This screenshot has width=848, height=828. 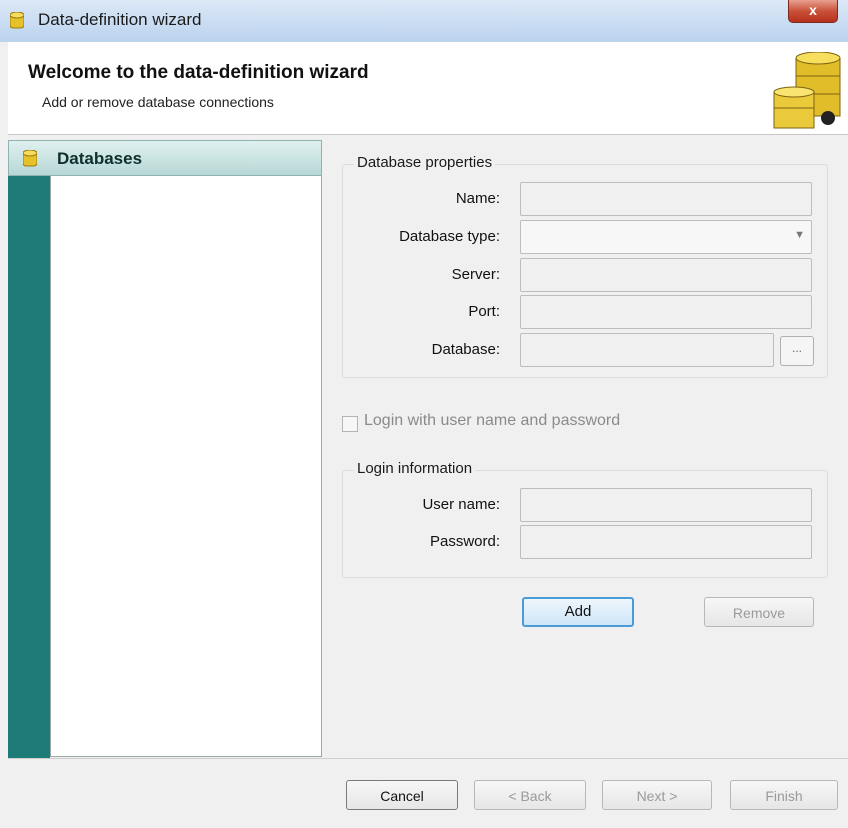 What do you see at coordinates (428, 758) in the screenshot?
I see `footer-divider` at bounding box center [428, 758].